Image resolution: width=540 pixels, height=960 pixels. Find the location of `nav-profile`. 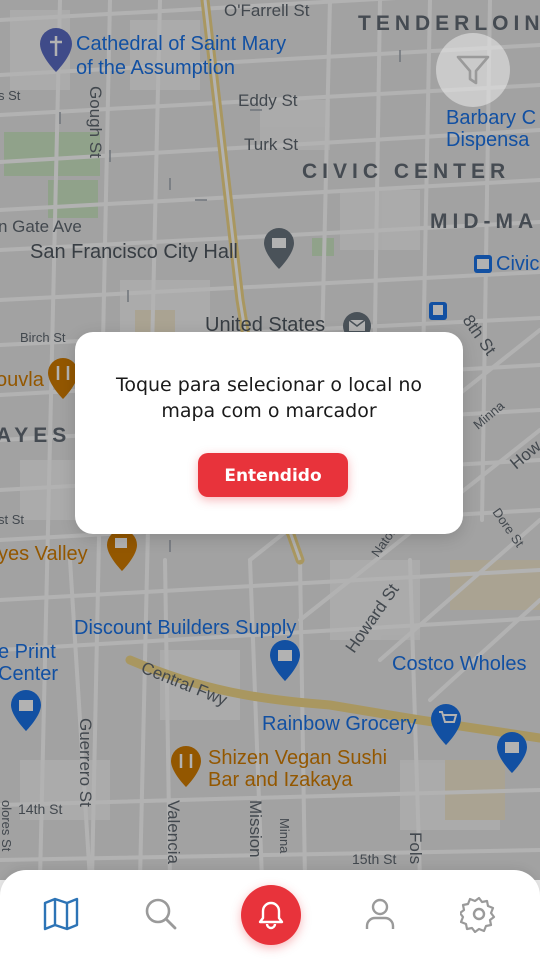

nav-profile is located at coordinates (380, 914).